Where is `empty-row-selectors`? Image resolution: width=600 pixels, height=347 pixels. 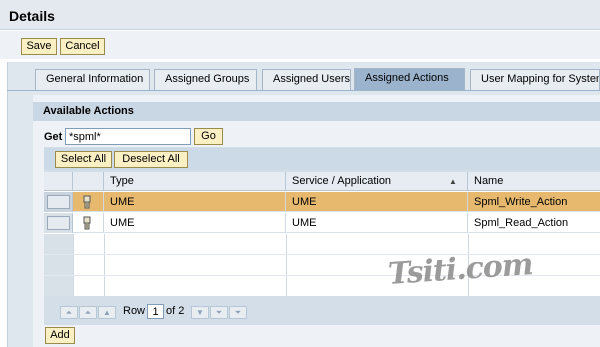 empty-row-selectors is located at coordinates (58, 265).